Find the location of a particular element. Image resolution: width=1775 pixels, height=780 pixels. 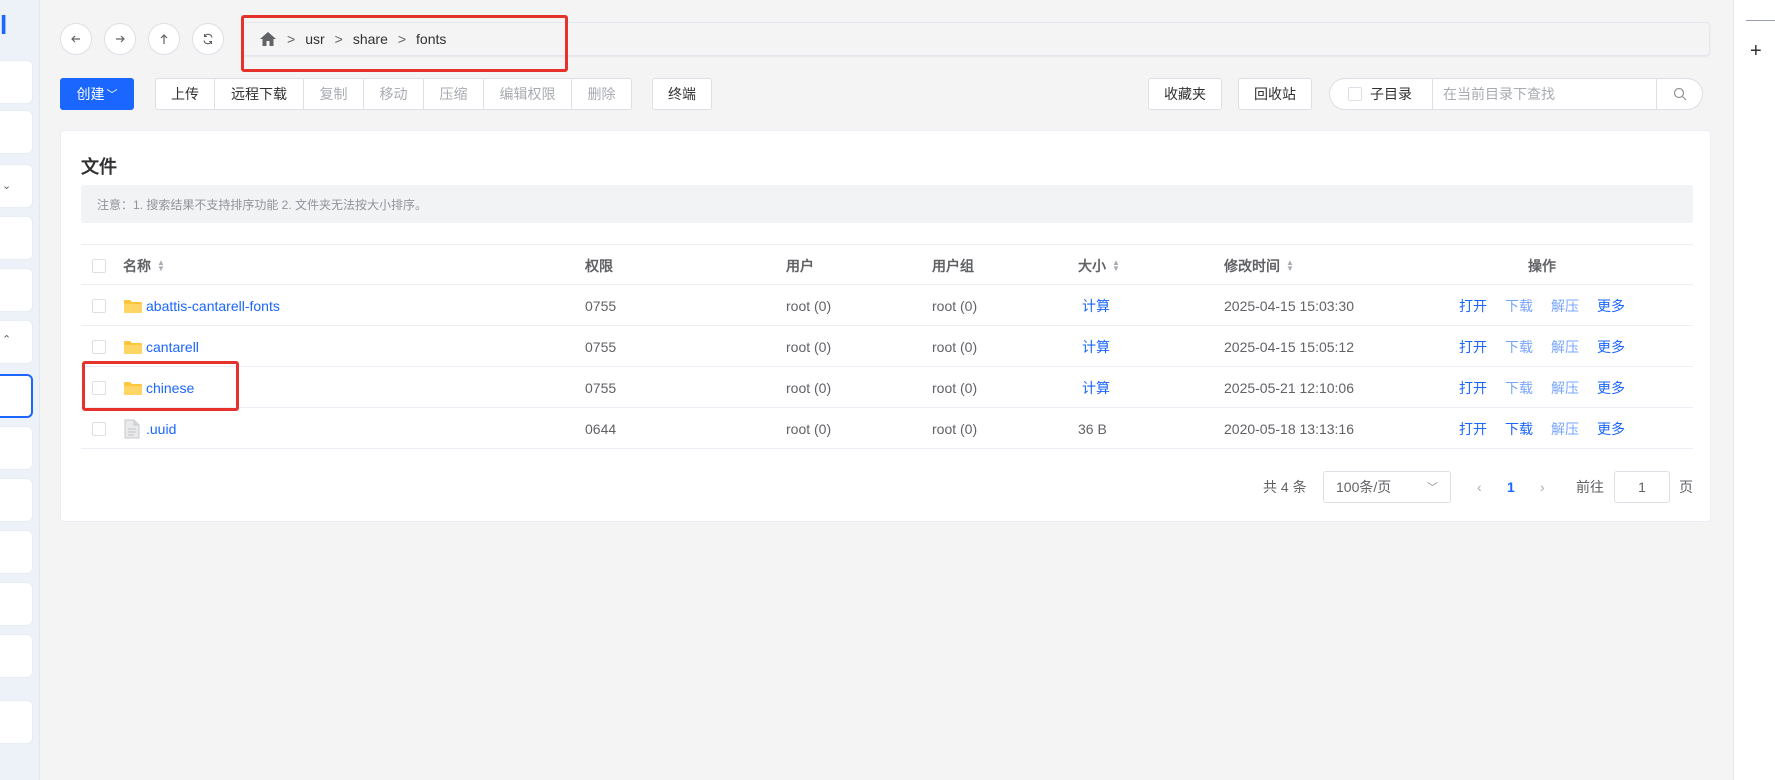

breadcrumb: > usr > share > fonts is located at coordinates (976, 39).